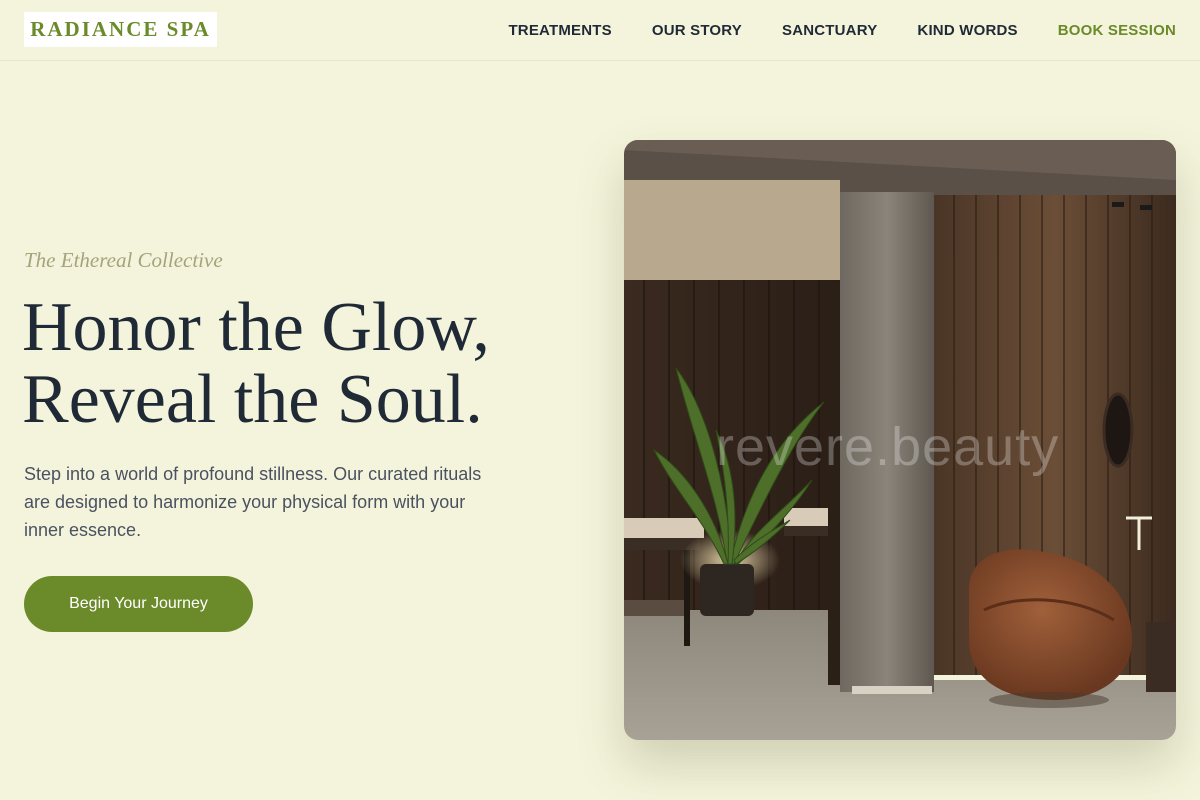 The image size is (1200, 800). Describe the element at coordinates (138, 604) in the screenshot. I see `begin-journey-button: Begin Your Journey` at that location.